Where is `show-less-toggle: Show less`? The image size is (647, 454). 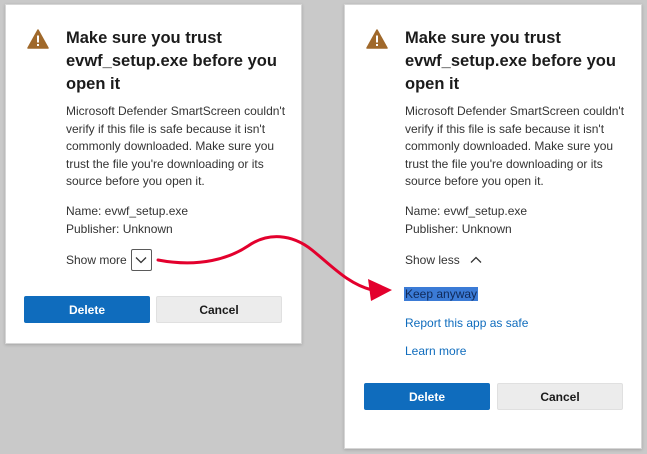
show-less-toggle: Show less is located at coordinates (443, 259).